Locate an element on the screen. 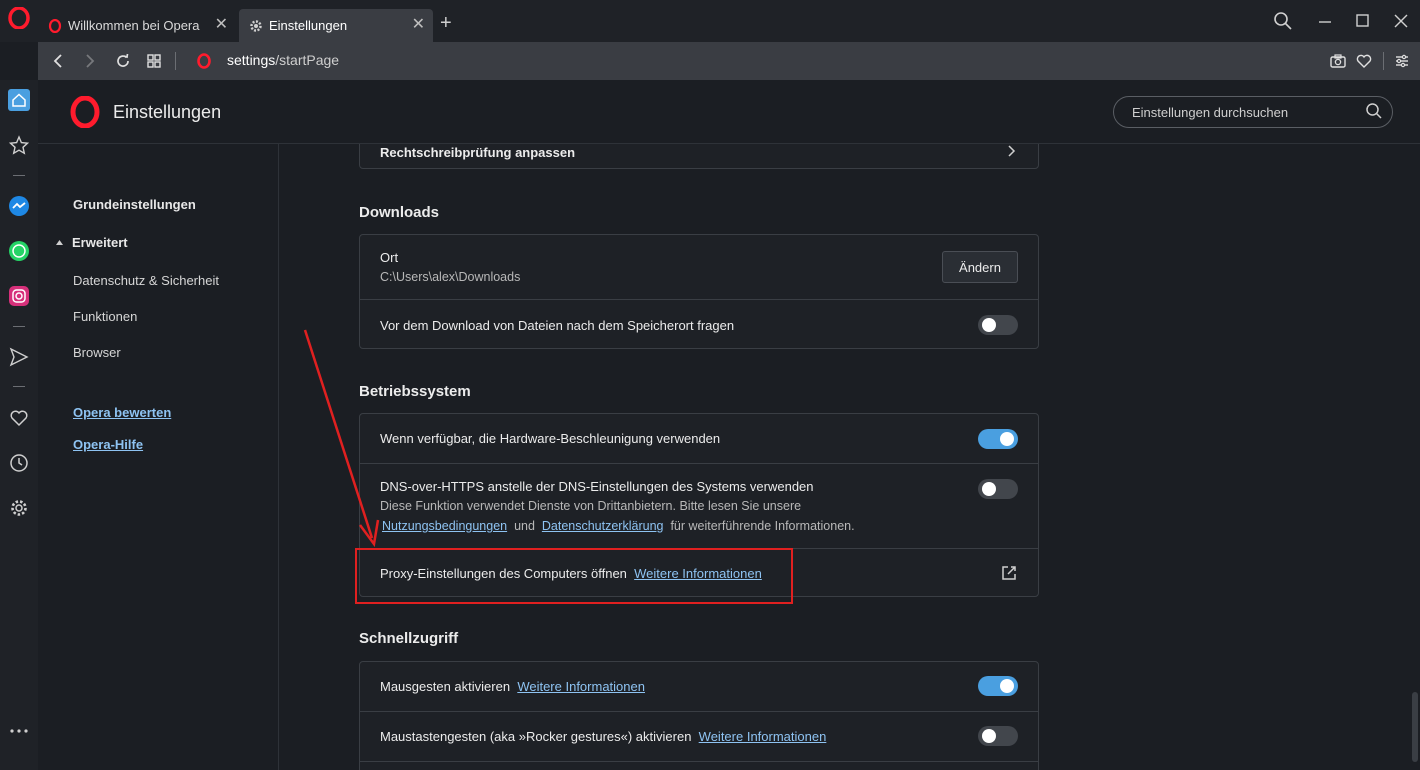 Image resolution: width=1420 pixels, height=770 pixels. chevron-right-icon is located at coordinates (1012, 151).